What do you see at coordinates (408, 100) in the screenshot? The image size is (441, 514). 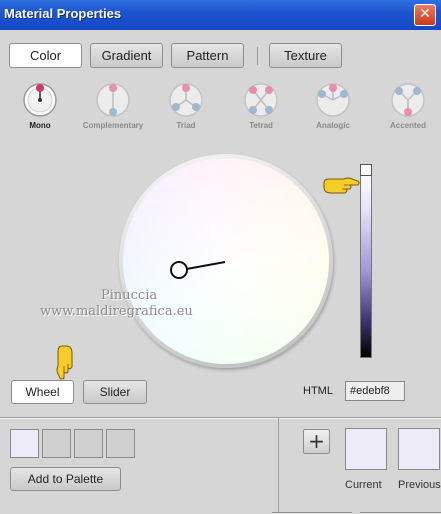 I see `accented-icon` at bounding box center [408, 100].